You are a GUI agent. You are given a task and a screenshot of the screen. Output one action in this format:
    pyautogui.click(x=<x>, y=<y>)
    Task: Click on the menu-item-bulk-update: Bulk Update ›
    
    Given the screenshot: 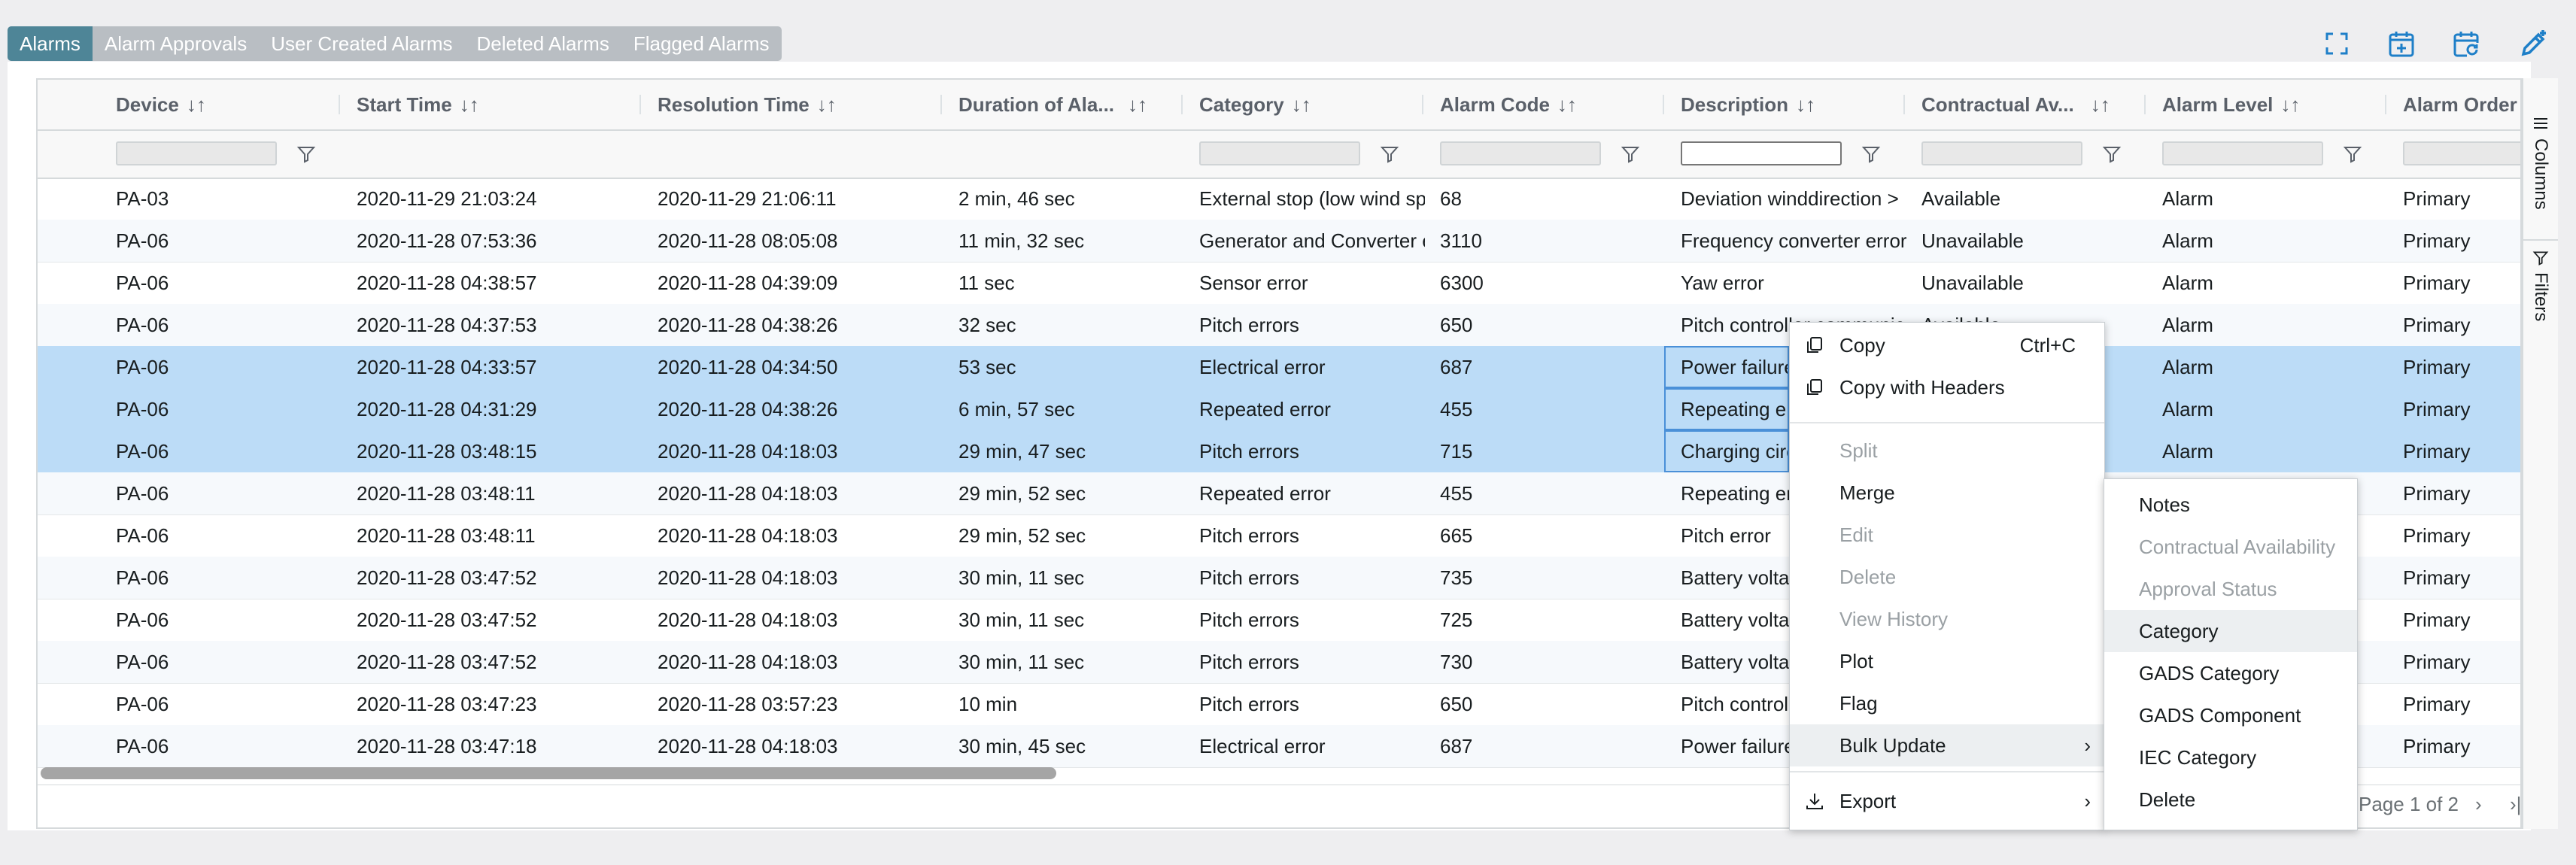 What is the action you would take?
    pyautogui.click(x=1947, y=745)
    